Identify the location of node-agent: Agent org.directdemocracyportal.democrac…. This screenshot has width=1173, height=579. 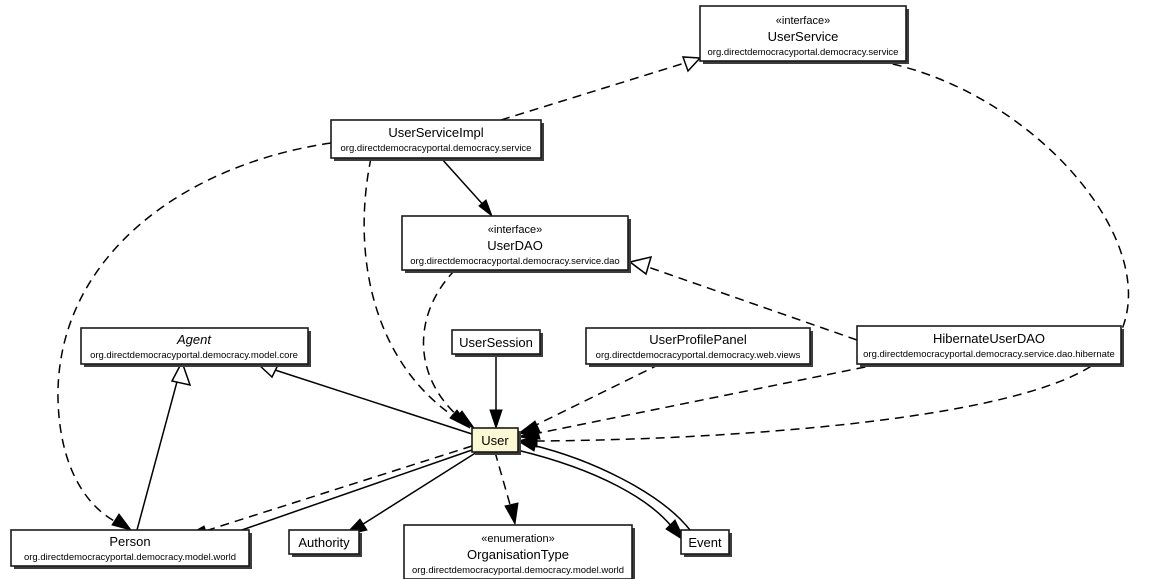
(195, 347).